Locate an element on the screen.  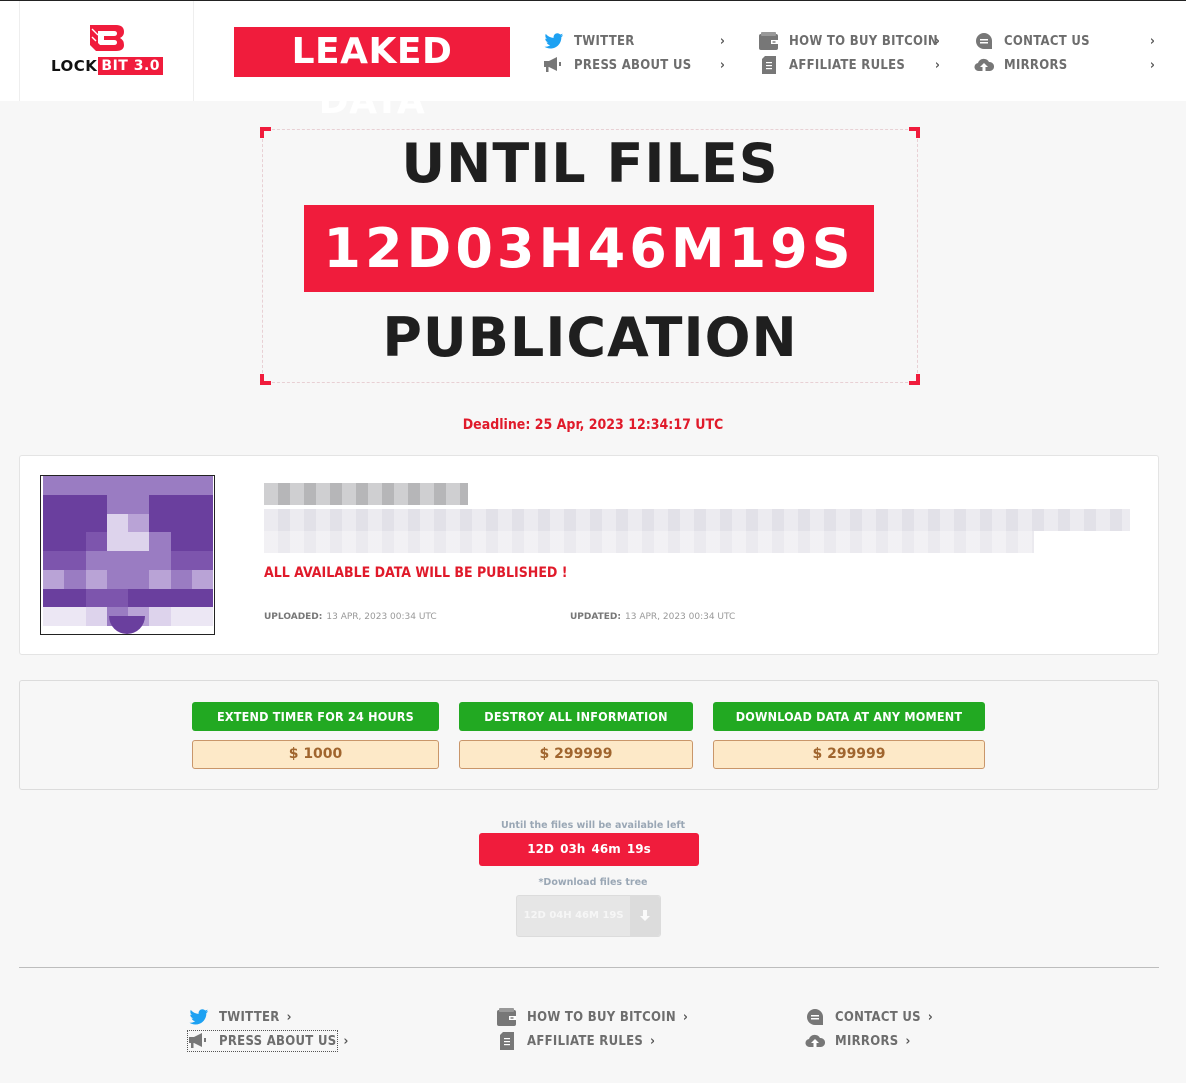
availability-label: Until the files will be available left is located at coordinates (593, 825).